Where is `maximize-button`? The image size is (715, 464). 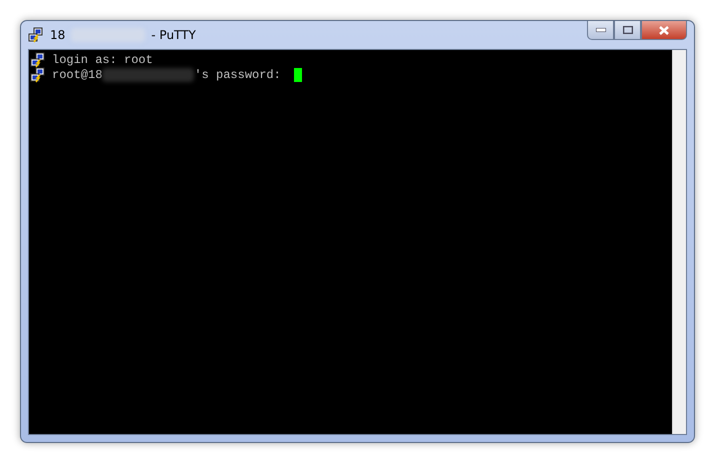
maximize-button is located at coordinates (627, 30).